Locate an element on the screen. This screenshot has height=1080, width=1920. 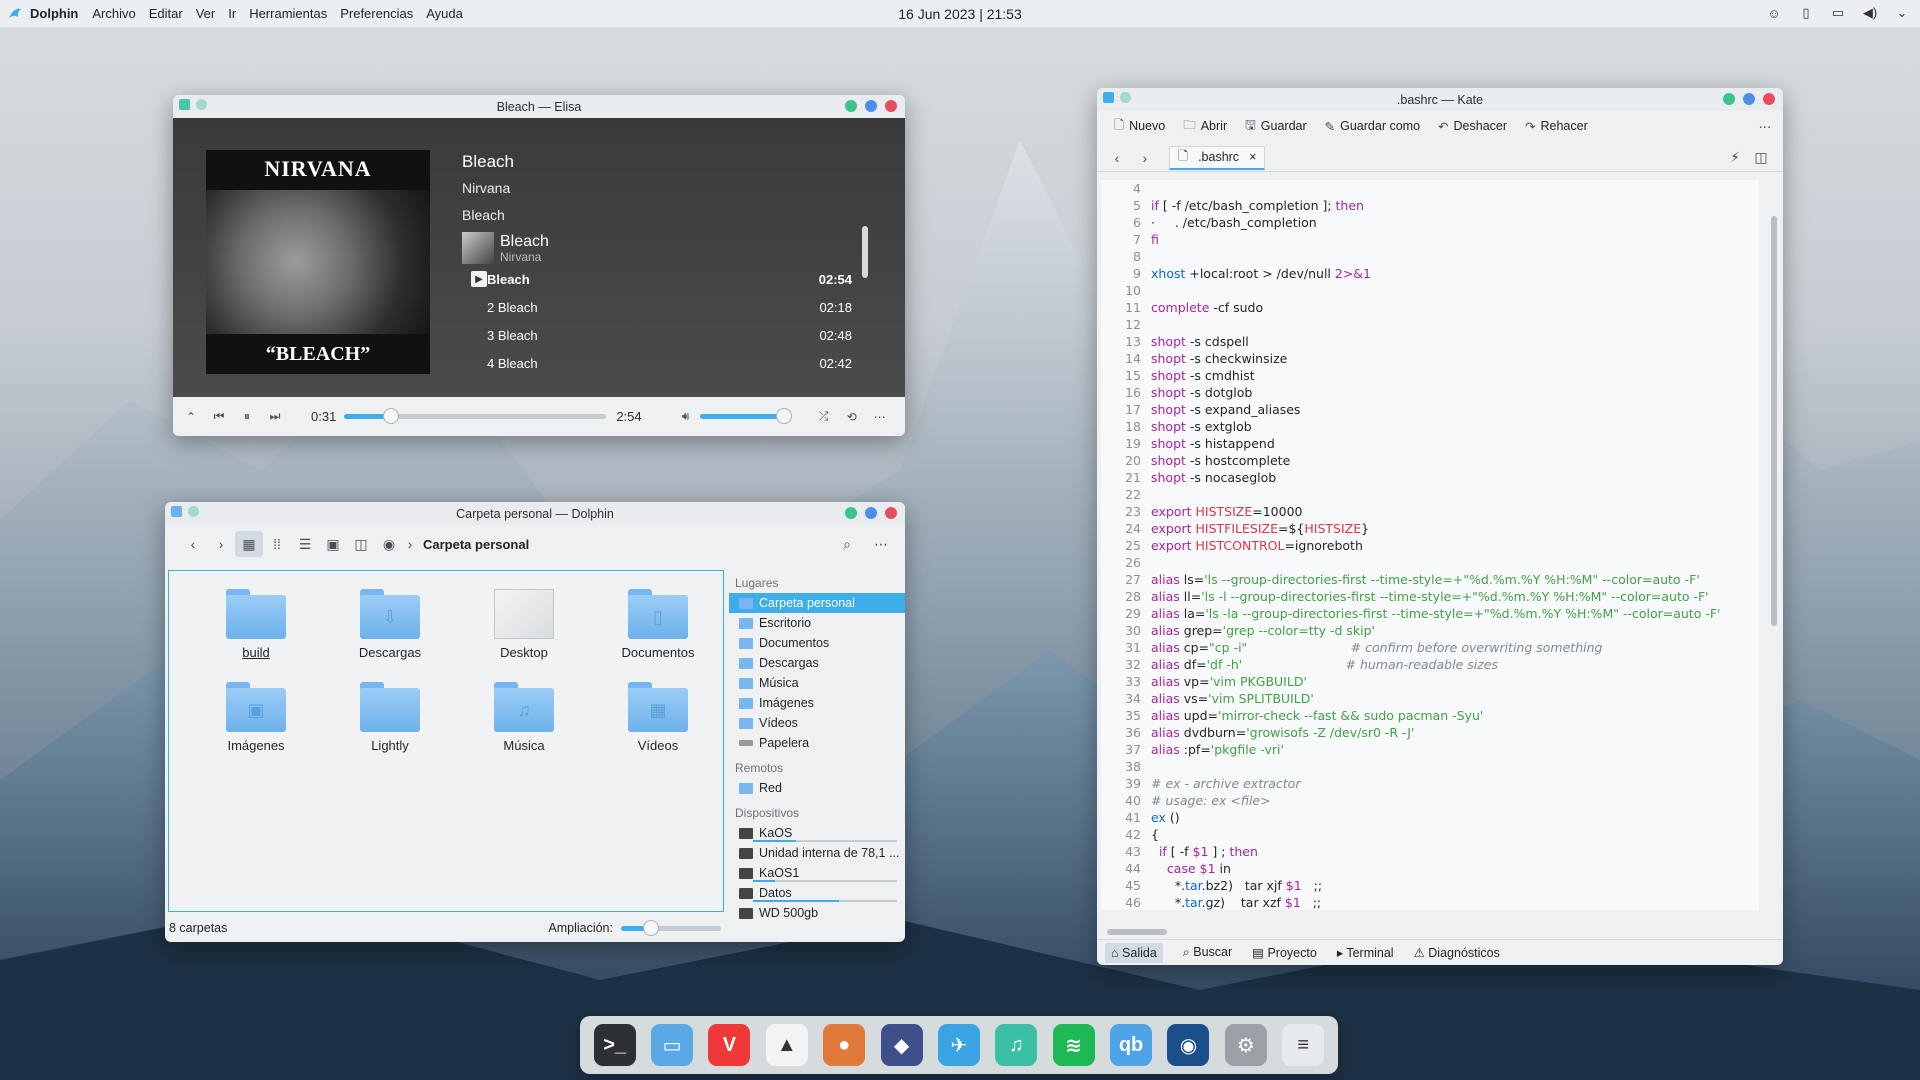
back-icon: ‹ is located at coordinates (193, 544).